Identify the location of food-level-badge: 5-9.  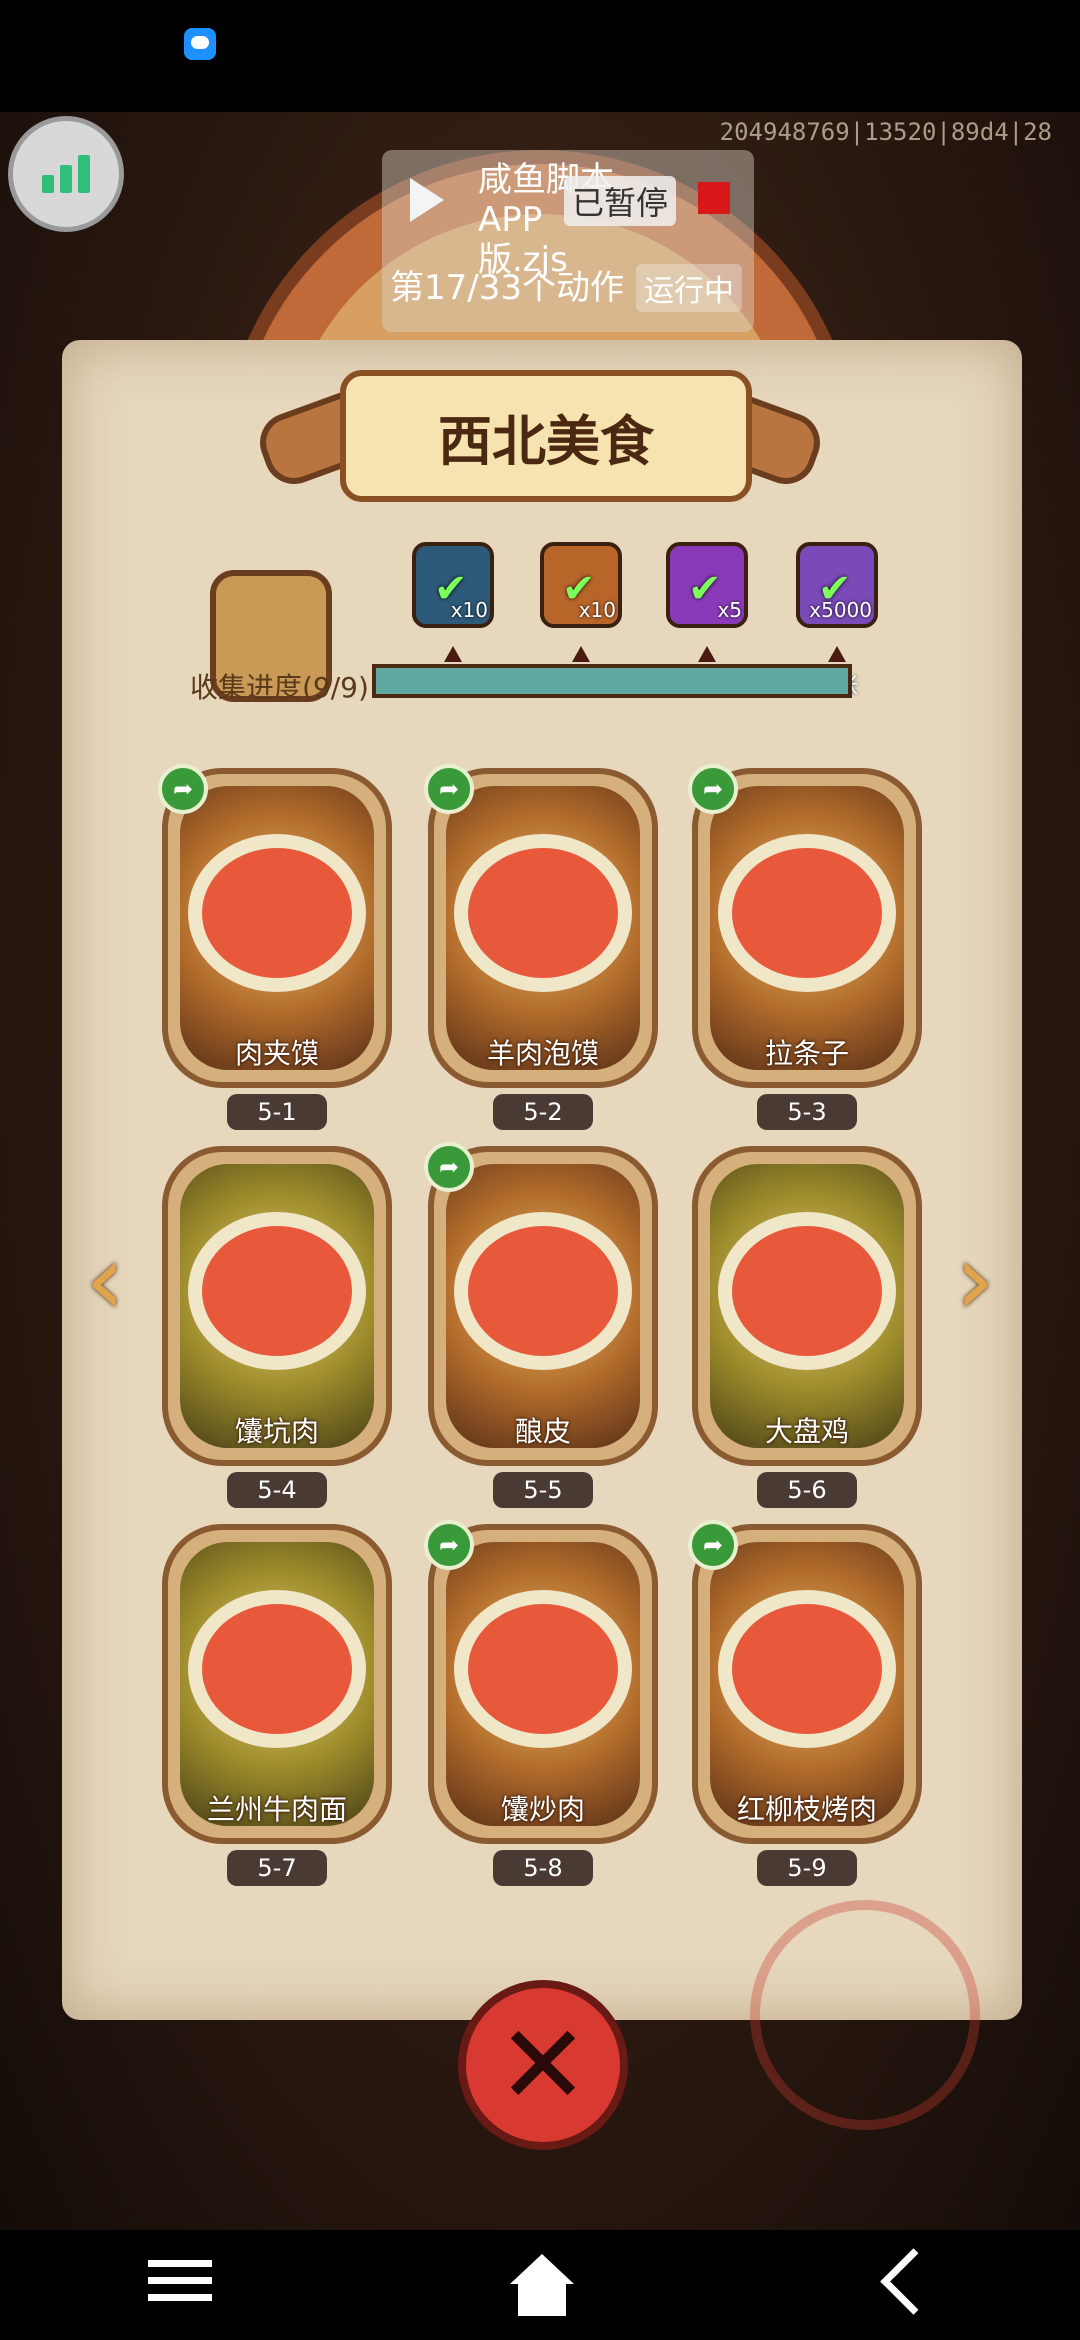
(807, 1868).